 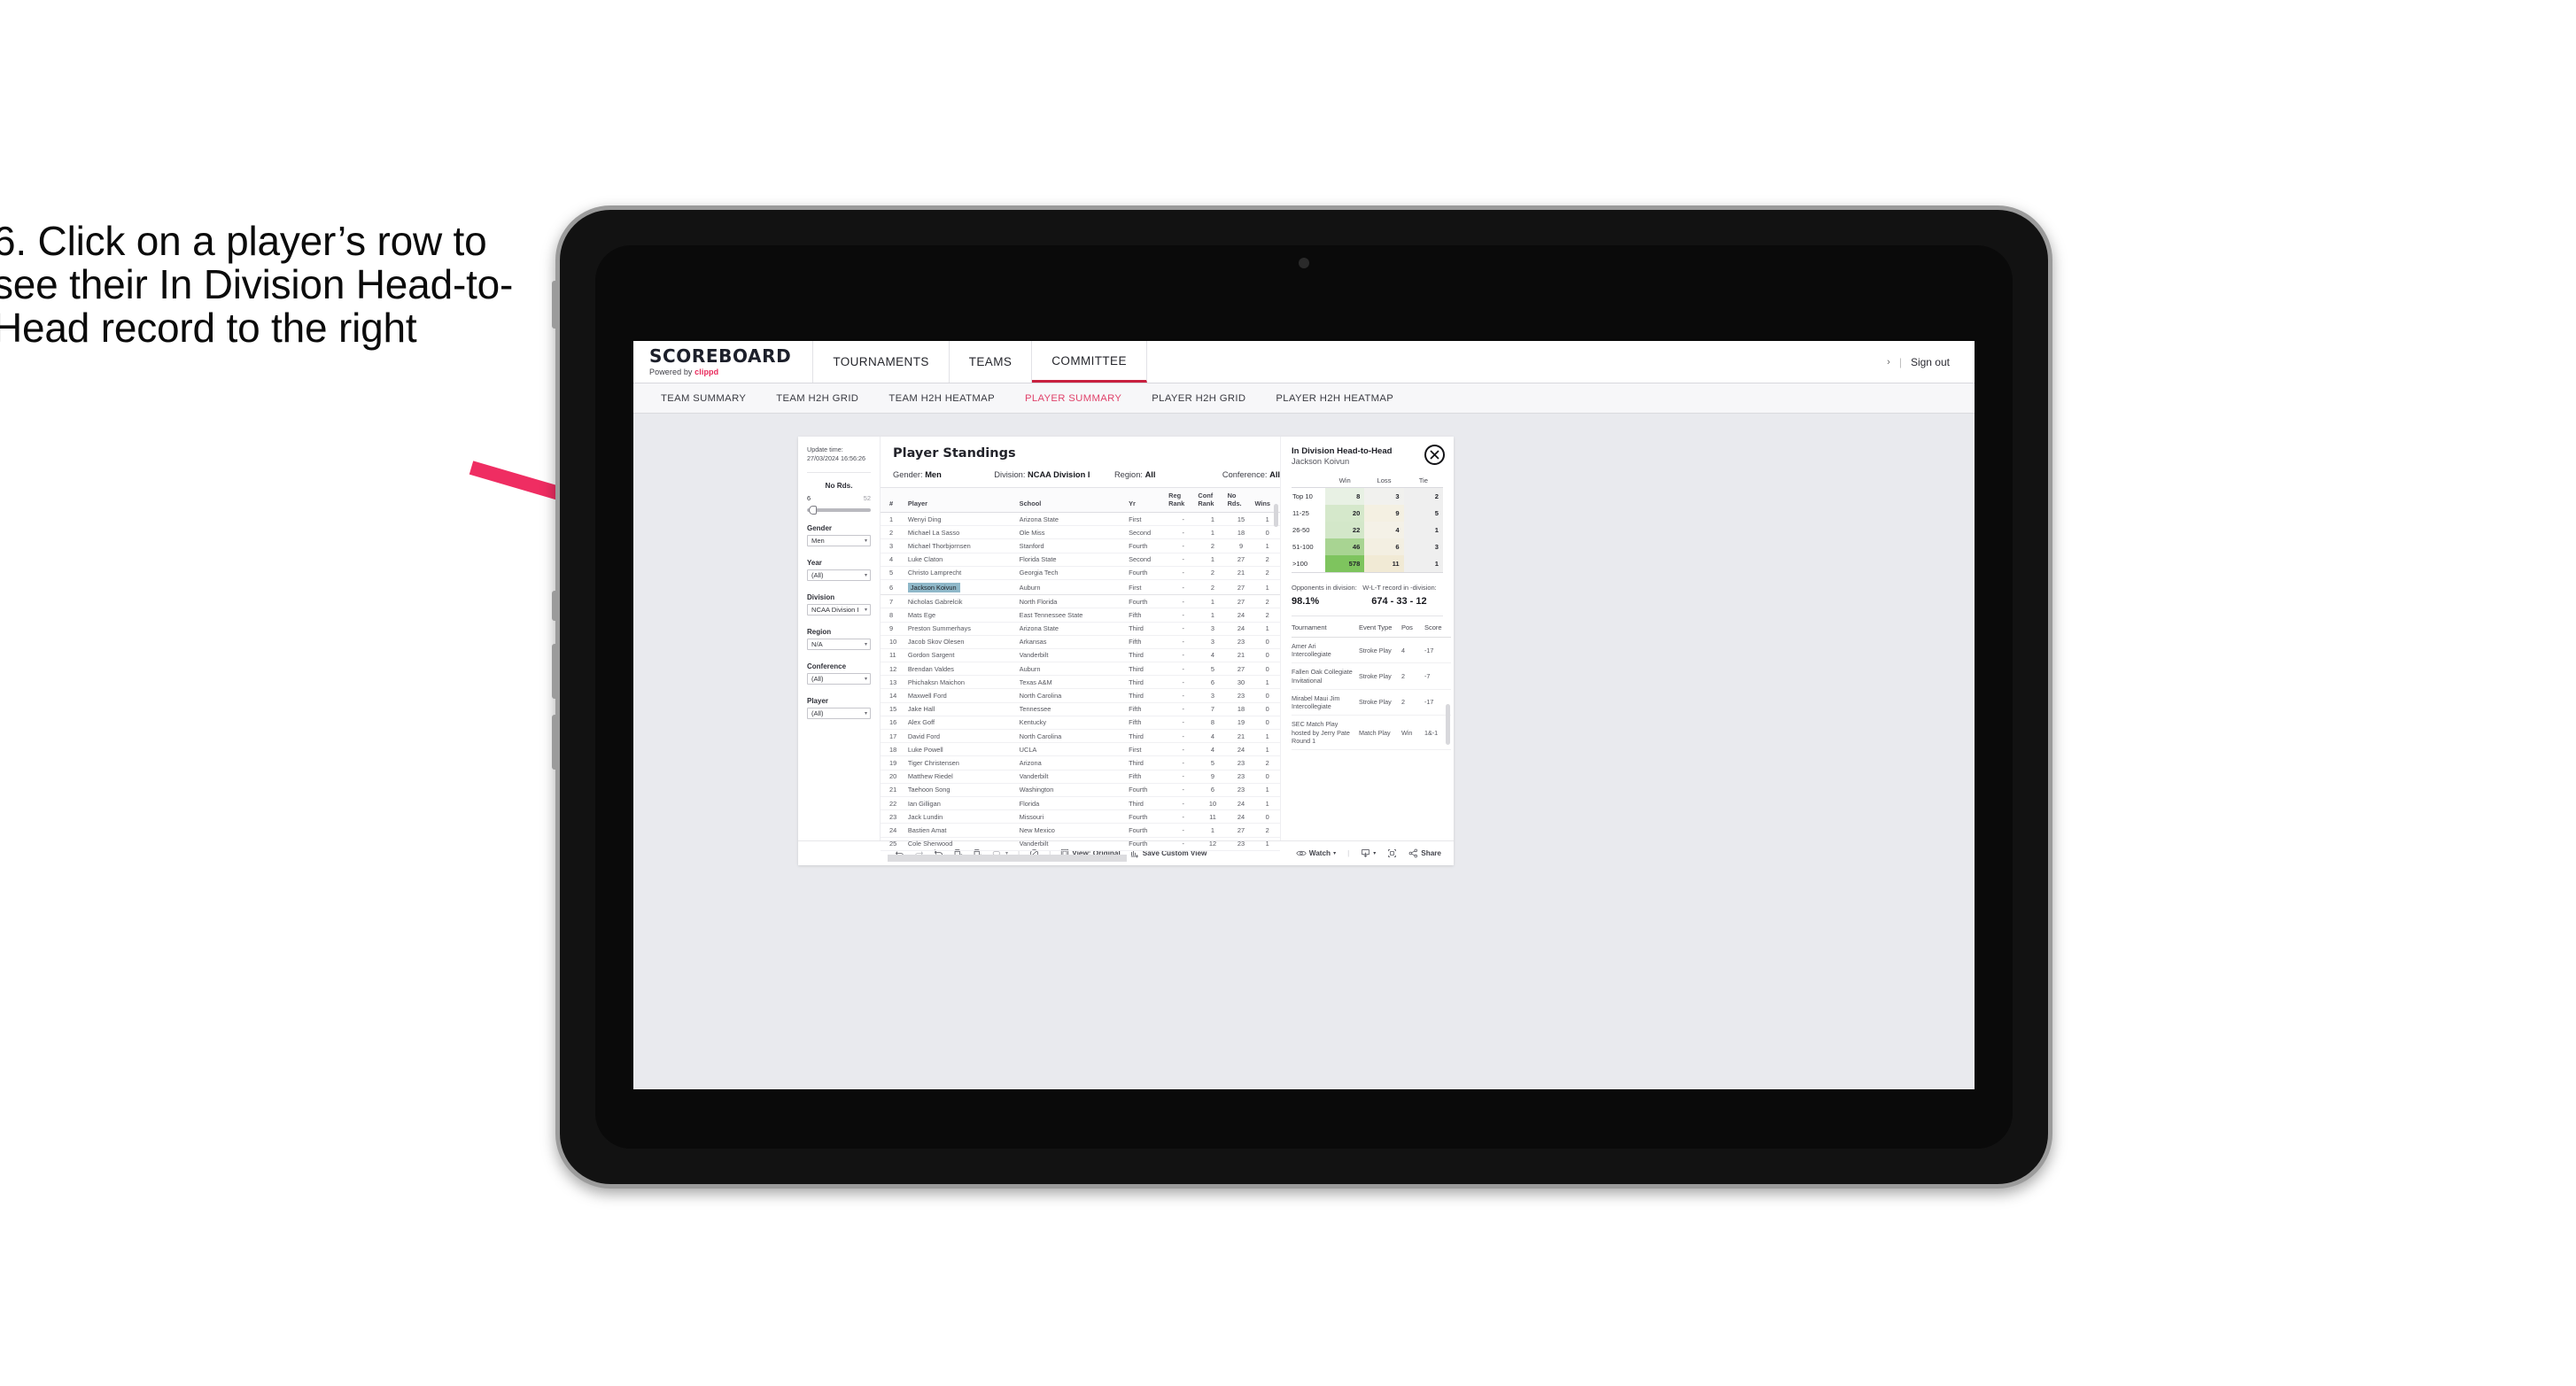 I want to click on watch-button: Watch ▾, so click(x=1316, y=853).